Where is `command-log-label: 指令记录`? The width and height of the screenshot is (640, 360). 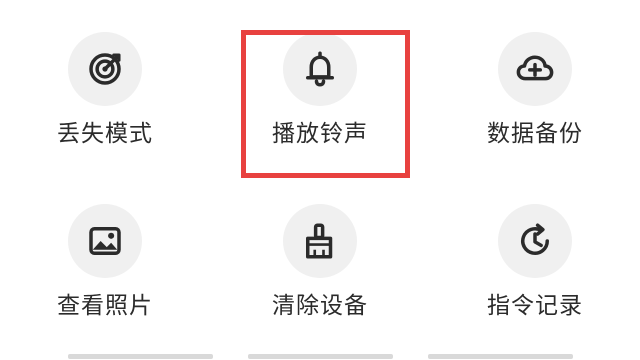
command-log-label: 指令记录 is located at coordinates (535, 306).